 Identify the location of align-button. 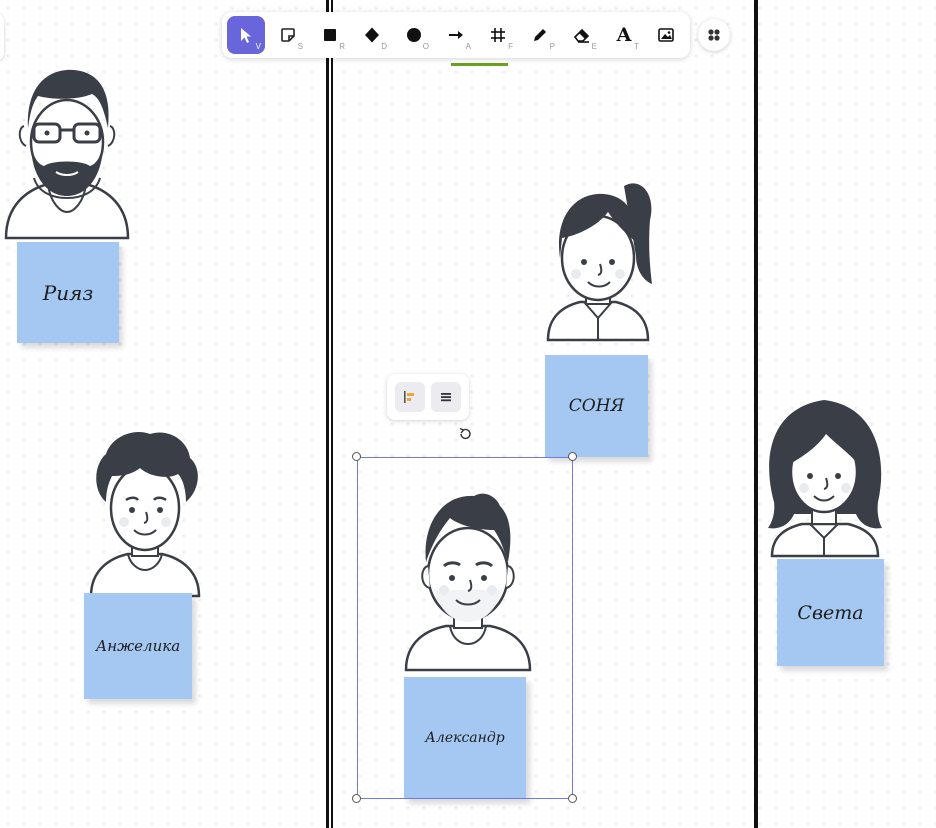
(410, 397).